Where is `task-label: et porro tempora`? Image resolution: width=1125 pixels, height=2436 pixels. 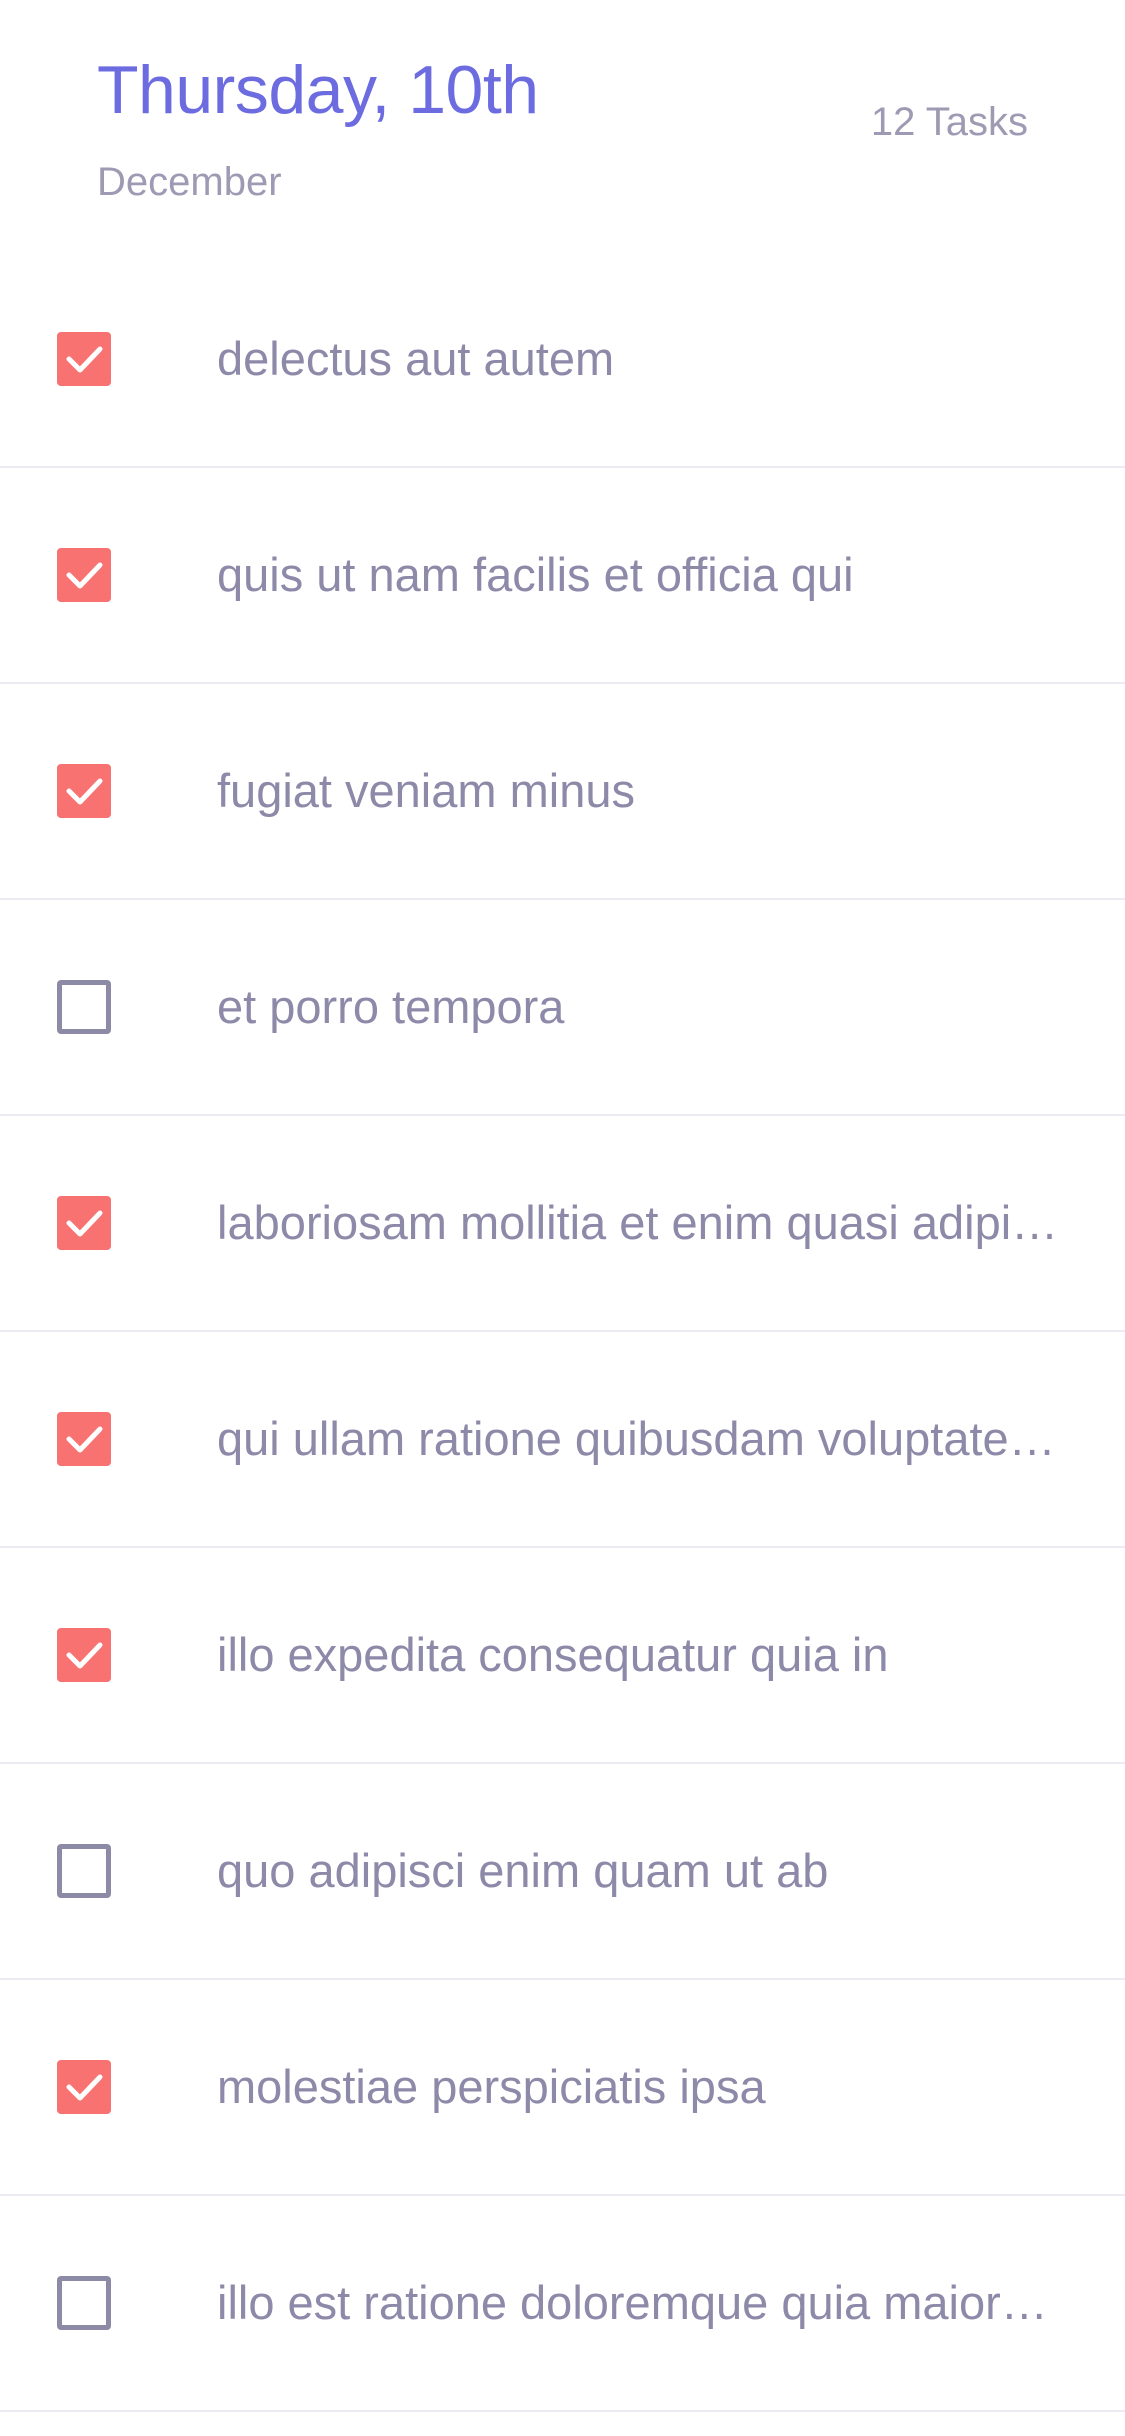
task-label: et porro tempora is located at coordinates (391, 1006).